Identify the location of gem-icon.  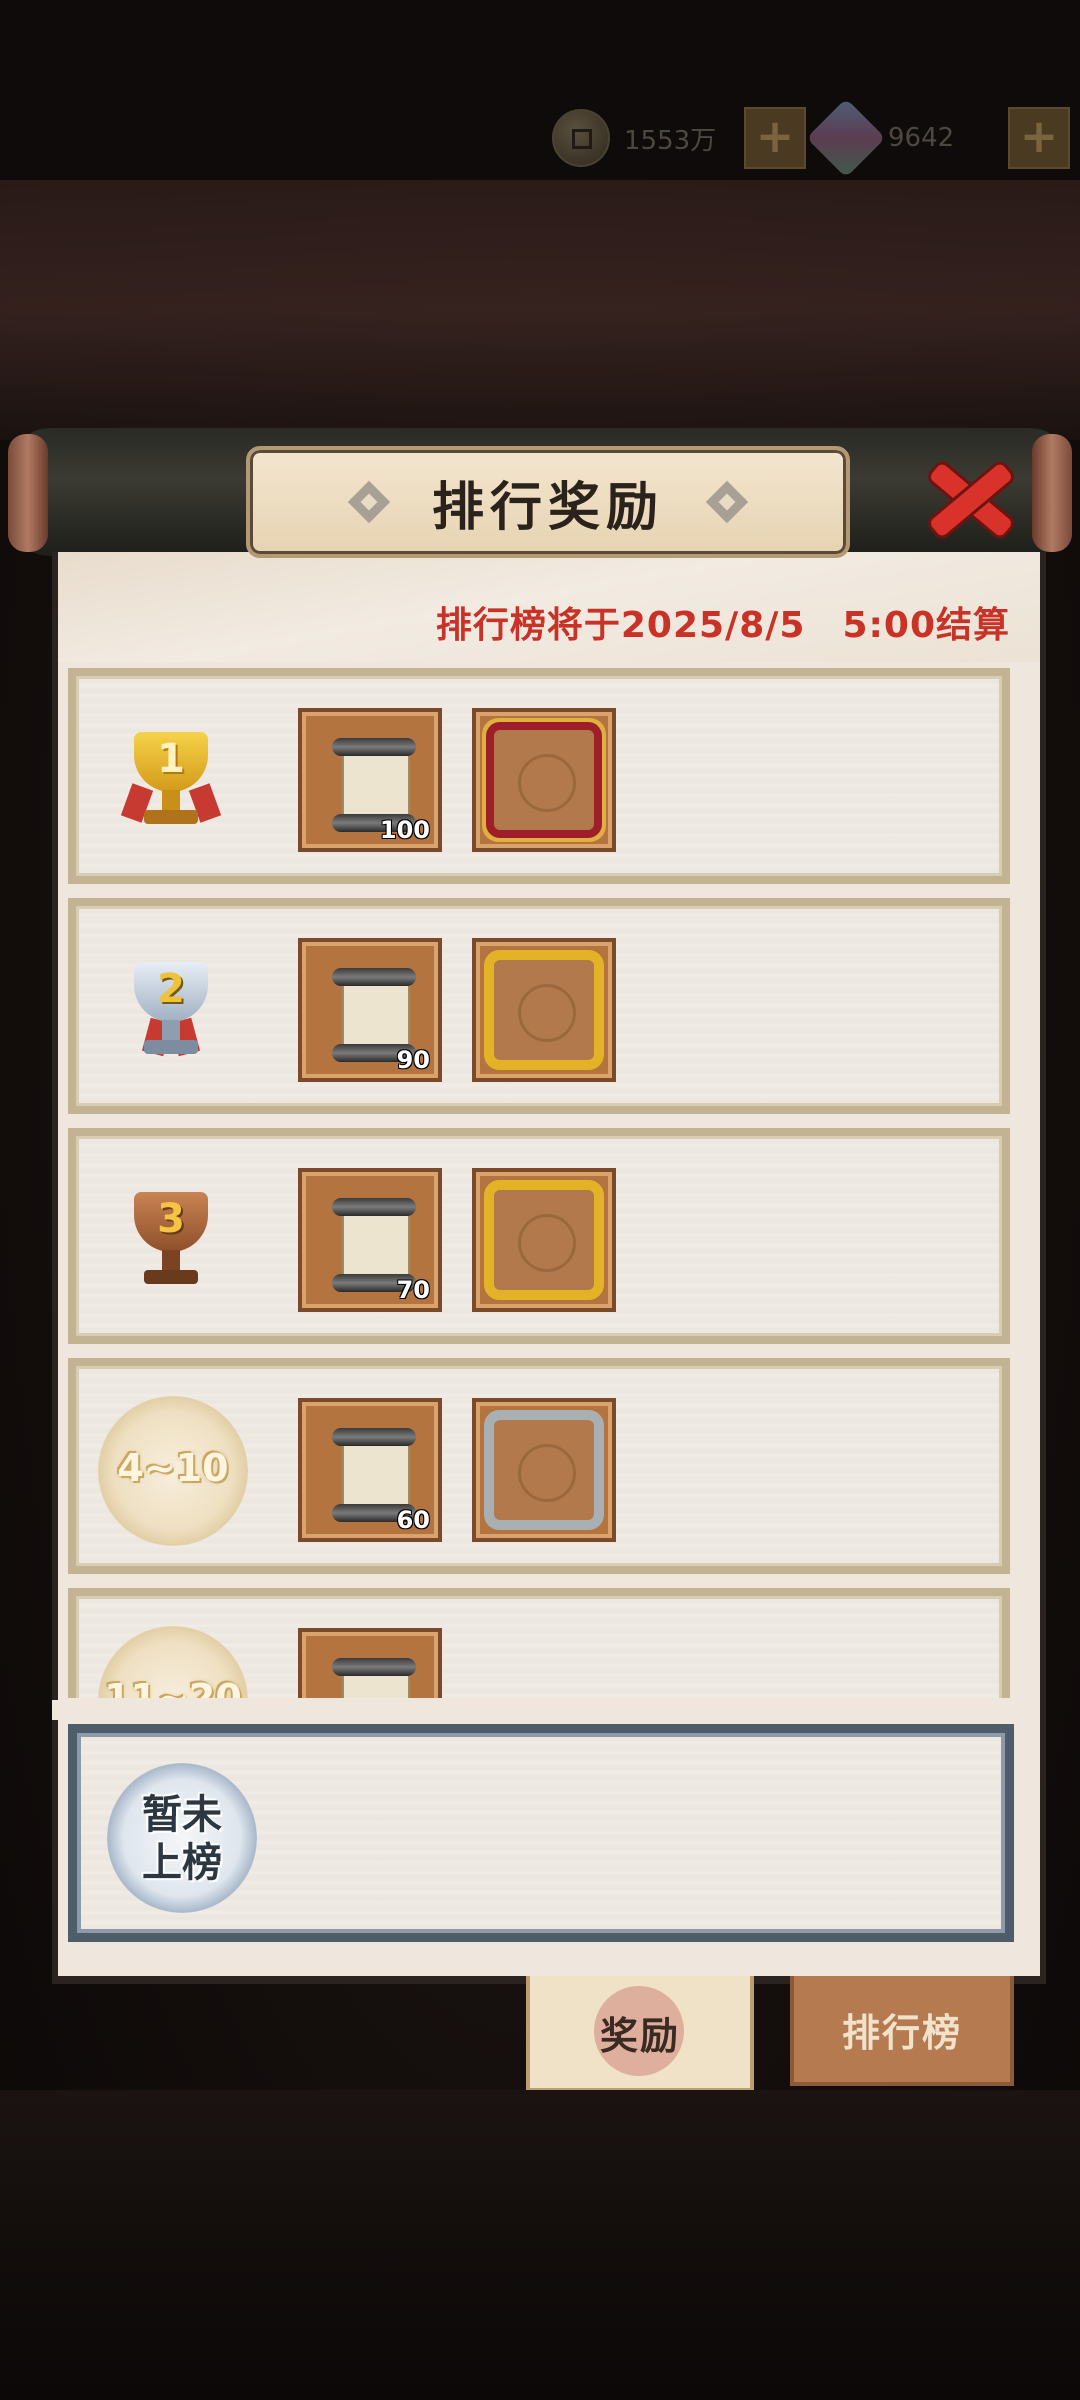
(846, 138).